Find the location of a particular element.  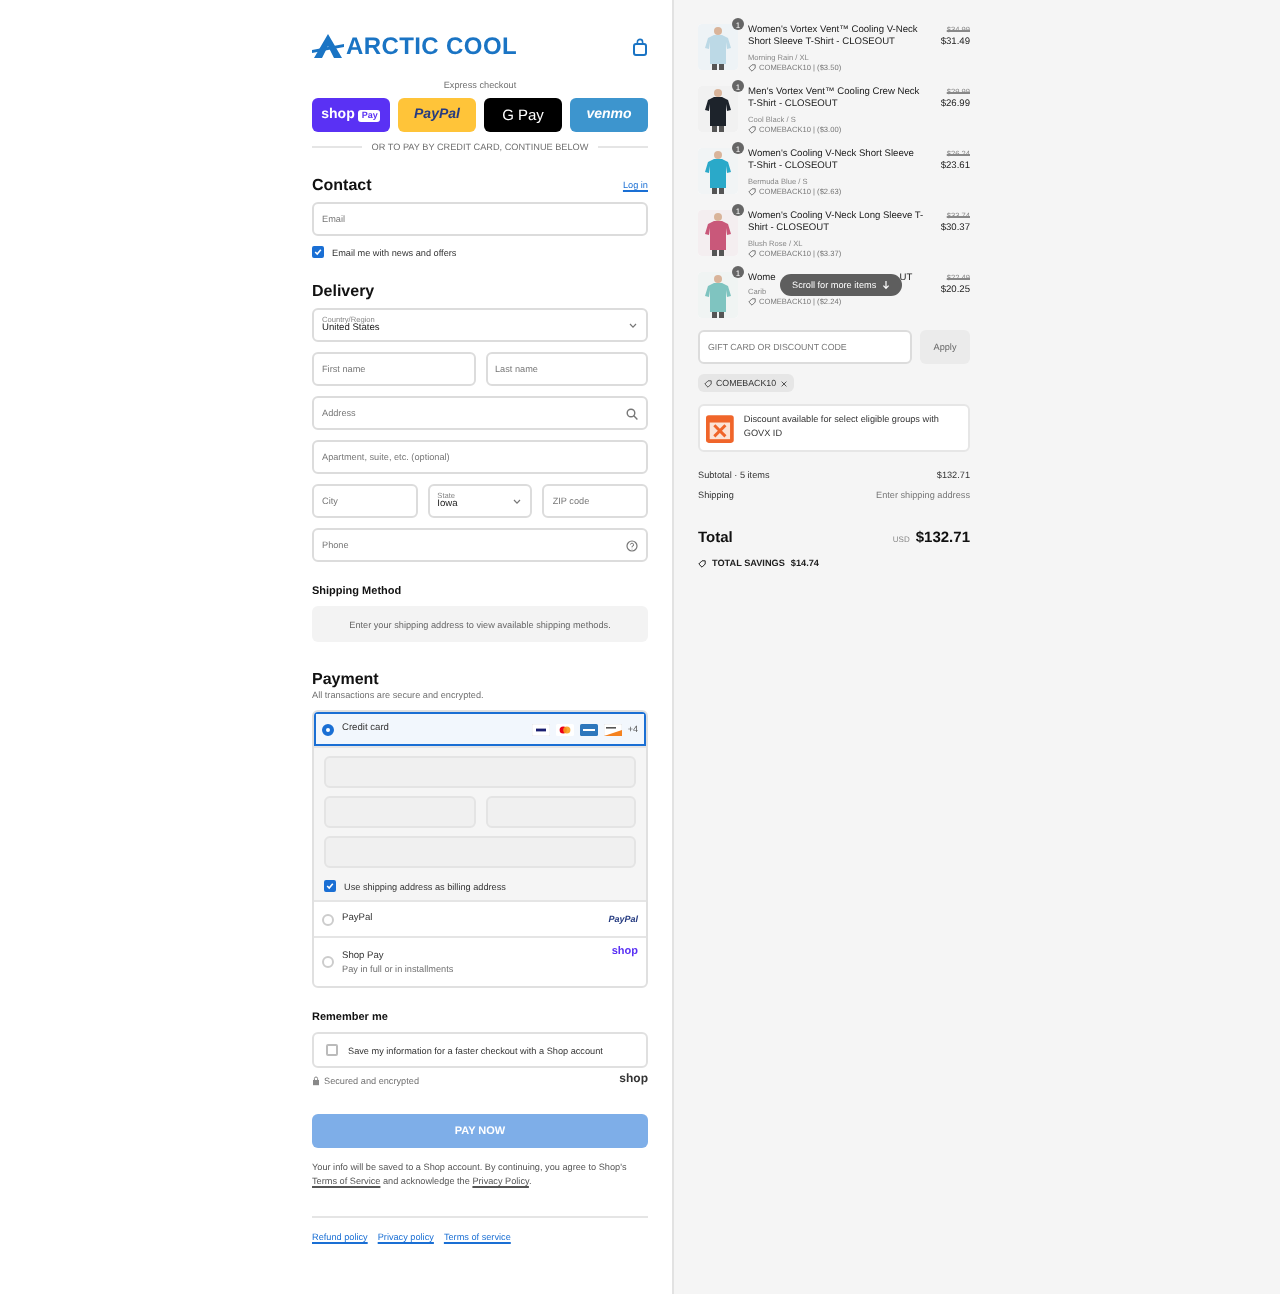

section-title: Payment is located at coordinates (345, 679).